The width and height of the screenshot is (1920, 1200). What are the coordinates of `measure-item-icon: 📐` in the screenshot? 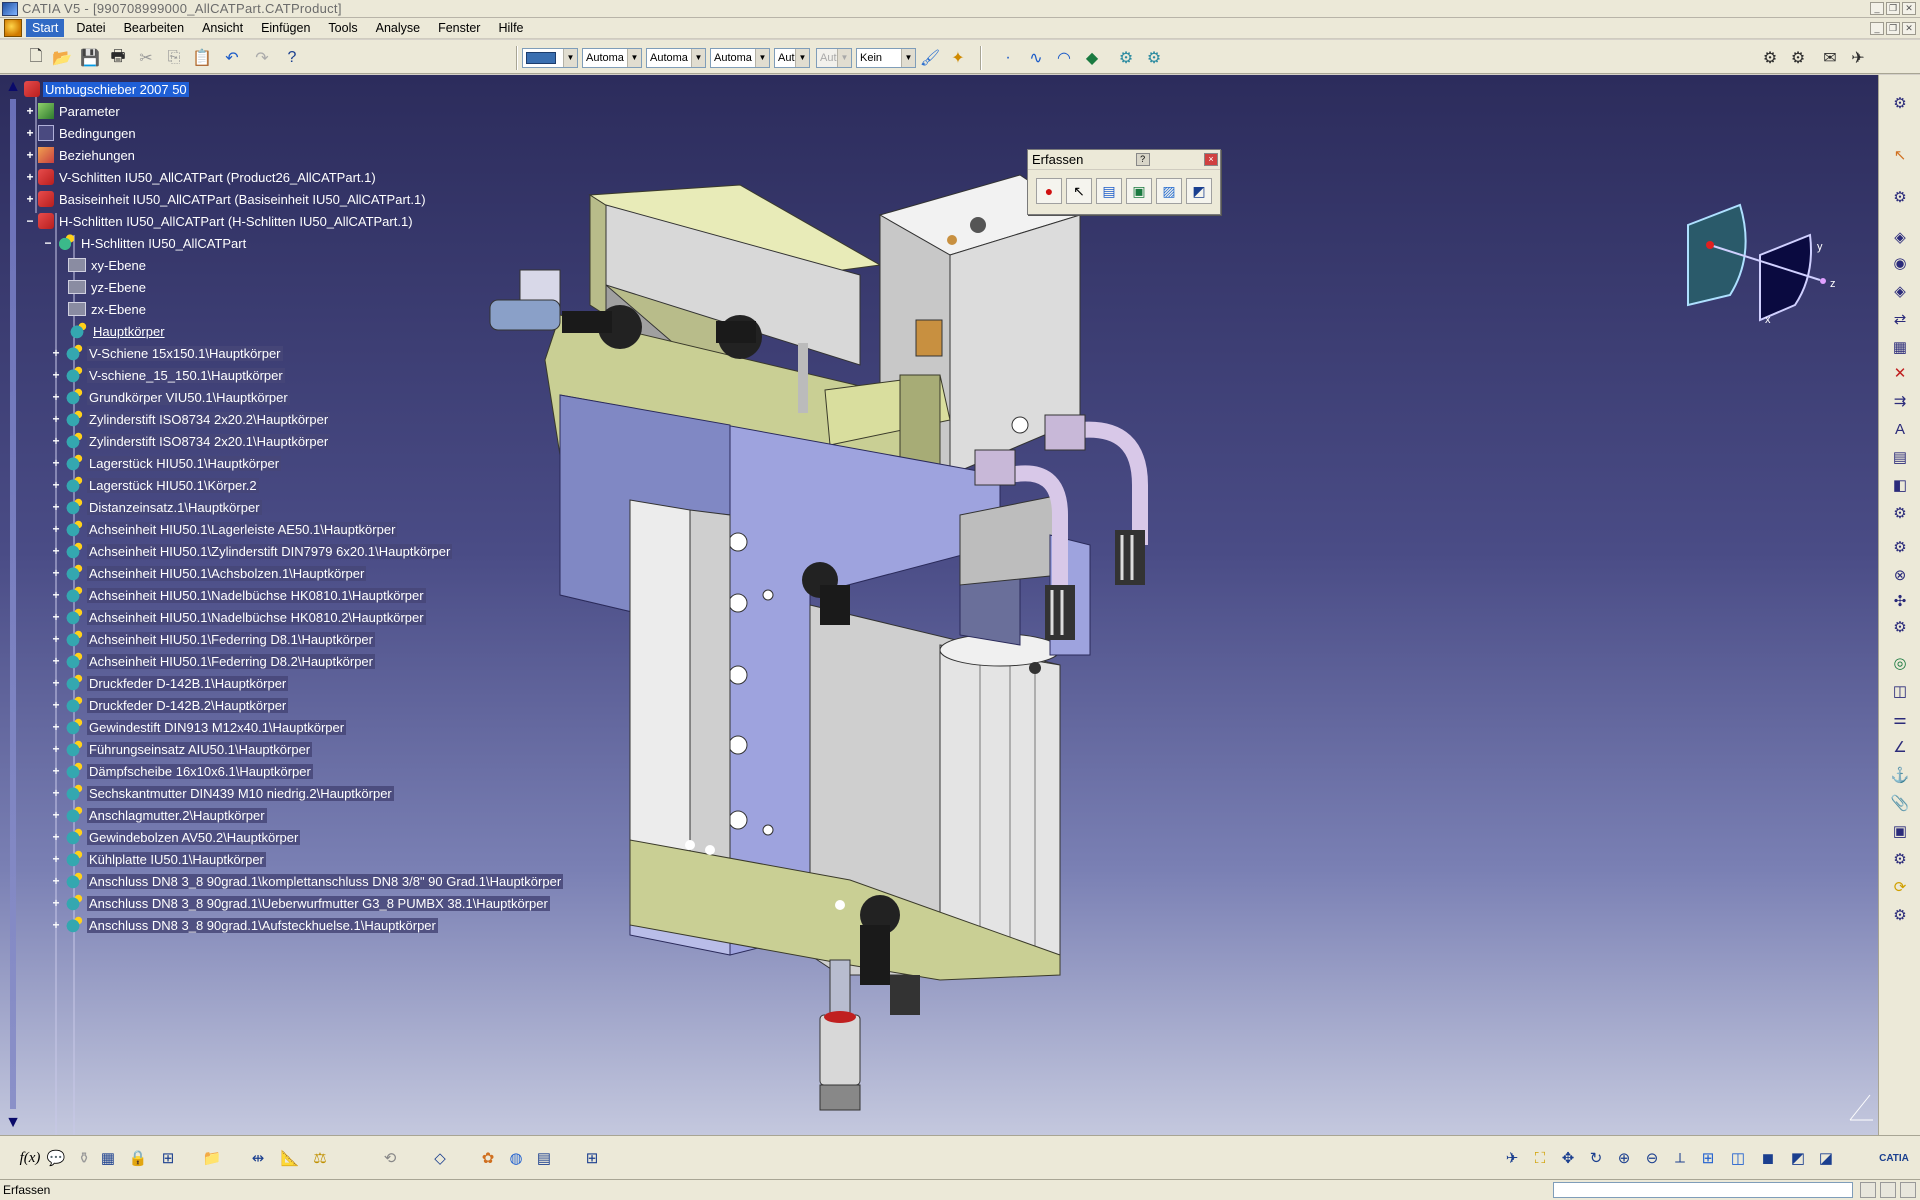 It's located at (290, 1158).